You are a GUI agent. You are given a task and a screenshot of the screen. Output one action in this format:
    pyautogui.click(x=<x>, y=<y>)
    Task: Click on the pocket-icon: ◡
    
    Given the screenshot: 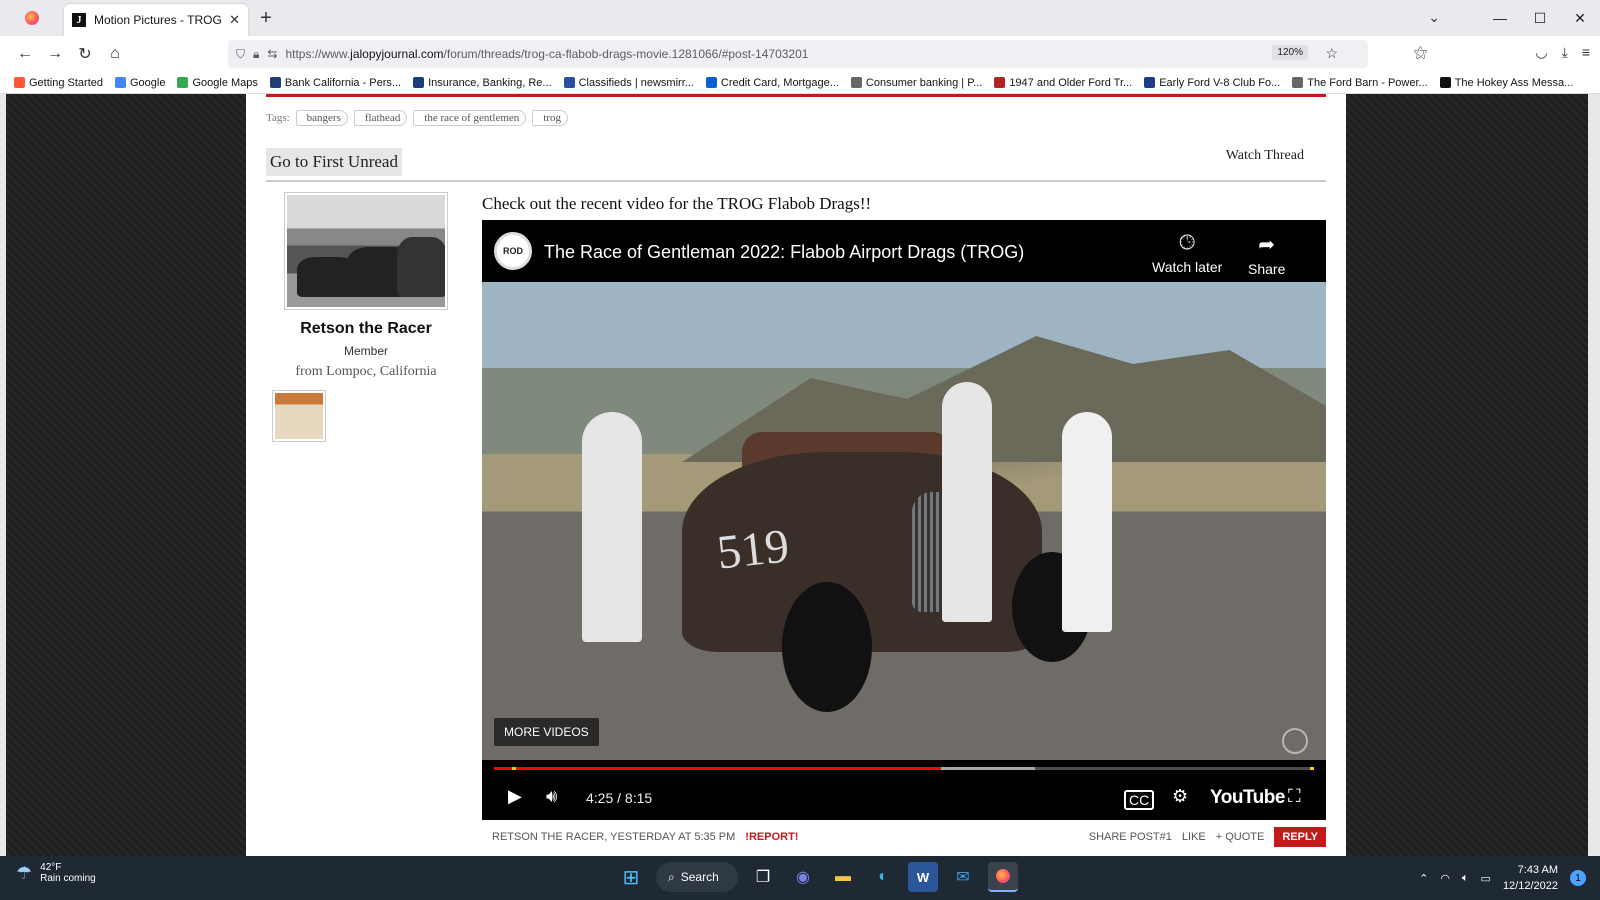 What is the action you would take?
    pyautogui.click(x=1541, y=52)
    